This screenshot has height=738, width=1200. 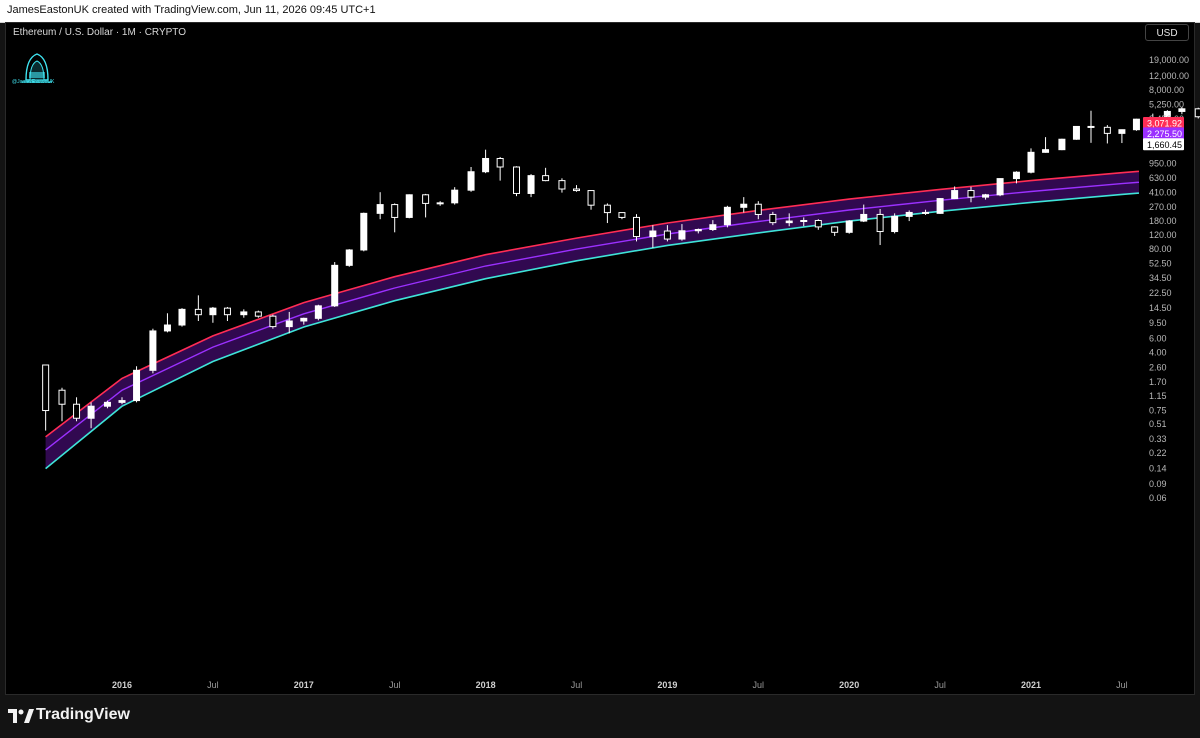 What do you see at coordinates (122, 685) in the screenshot?
I see `x-tick-label: 2016` at bounding box center [122, 685].